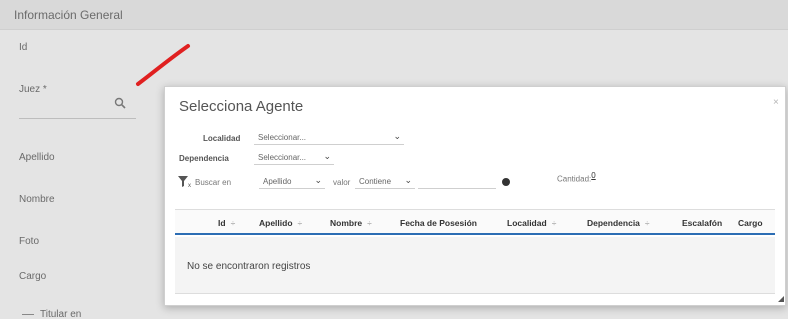  Describe the element at coordinates (28, 314) in the screenshot. I see `titular-toggle` at that location.